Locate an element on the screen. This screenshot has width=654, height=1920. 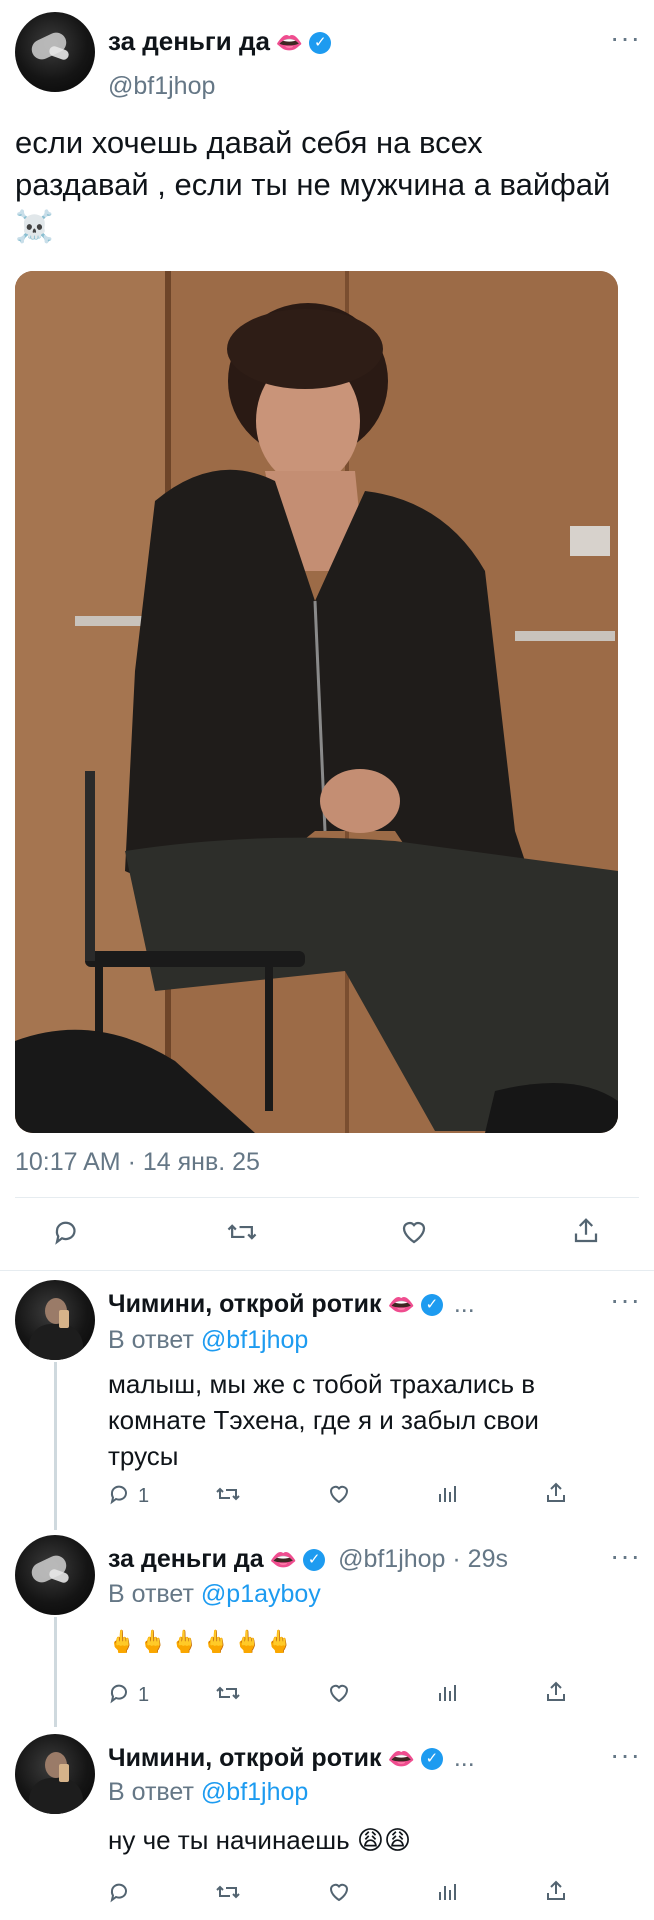
reply-author-name: за деньги да 👄 ✓ @bf1jhop · 29s is located at coordinates (308, 1559).